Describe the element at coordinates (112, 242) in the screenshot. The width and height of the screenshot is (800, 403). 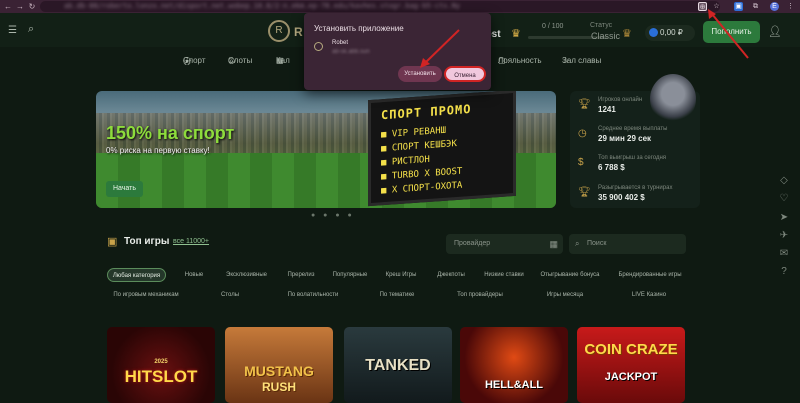
I see `top-games-icon: ▣` at that location.